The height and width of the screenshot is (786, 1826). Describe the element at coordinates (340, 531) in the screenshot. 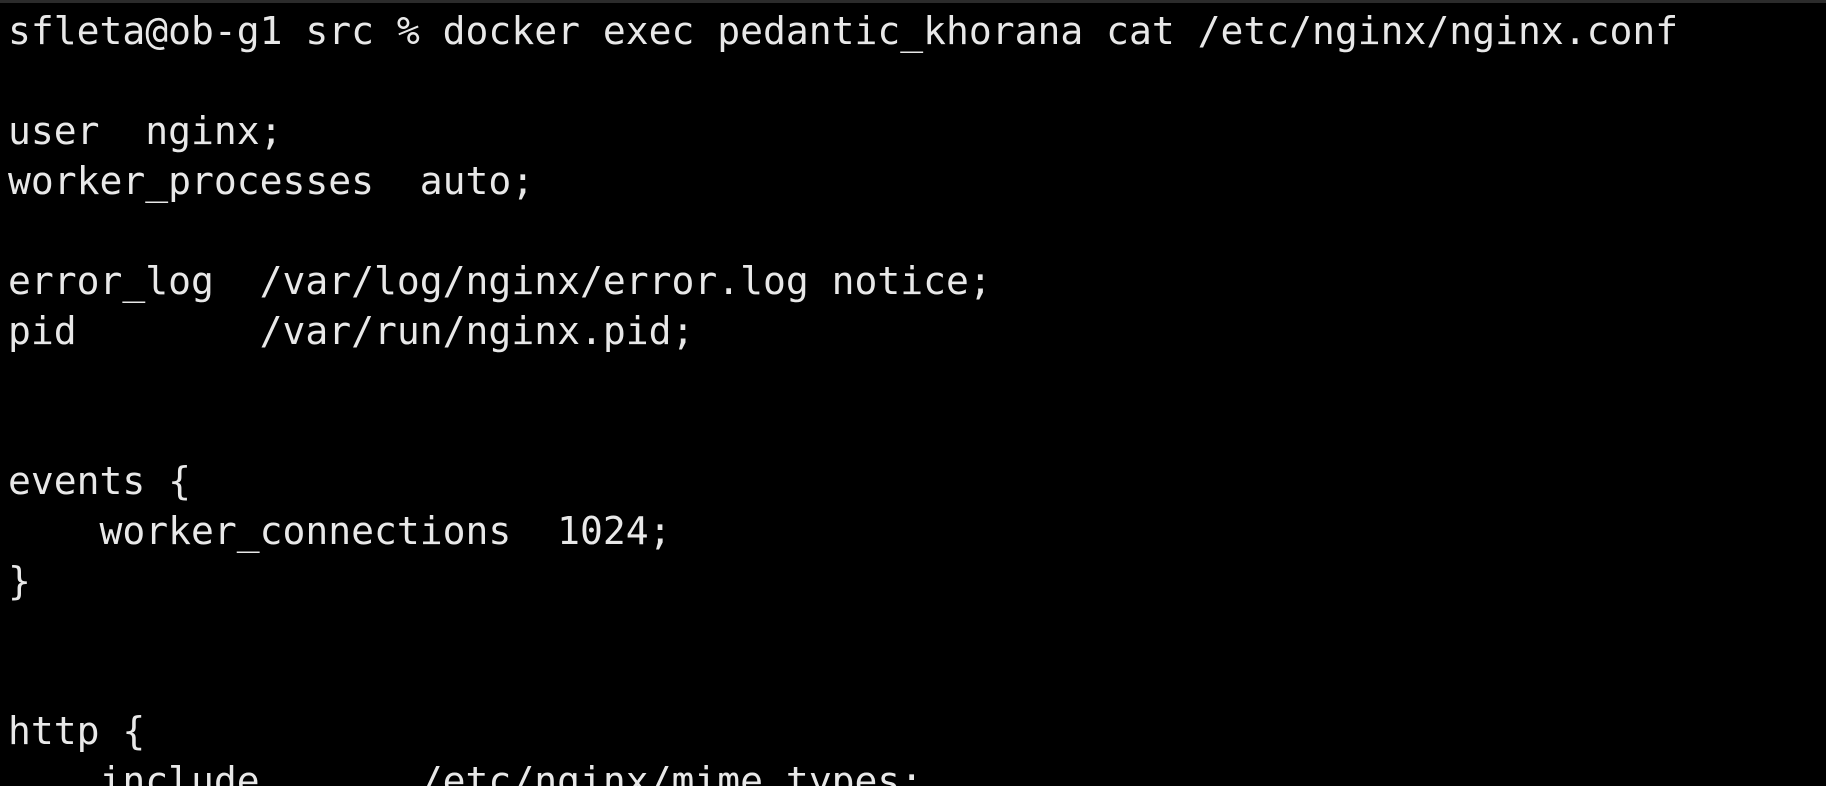

I see `output-line: worker_connections 1024;` at that location.